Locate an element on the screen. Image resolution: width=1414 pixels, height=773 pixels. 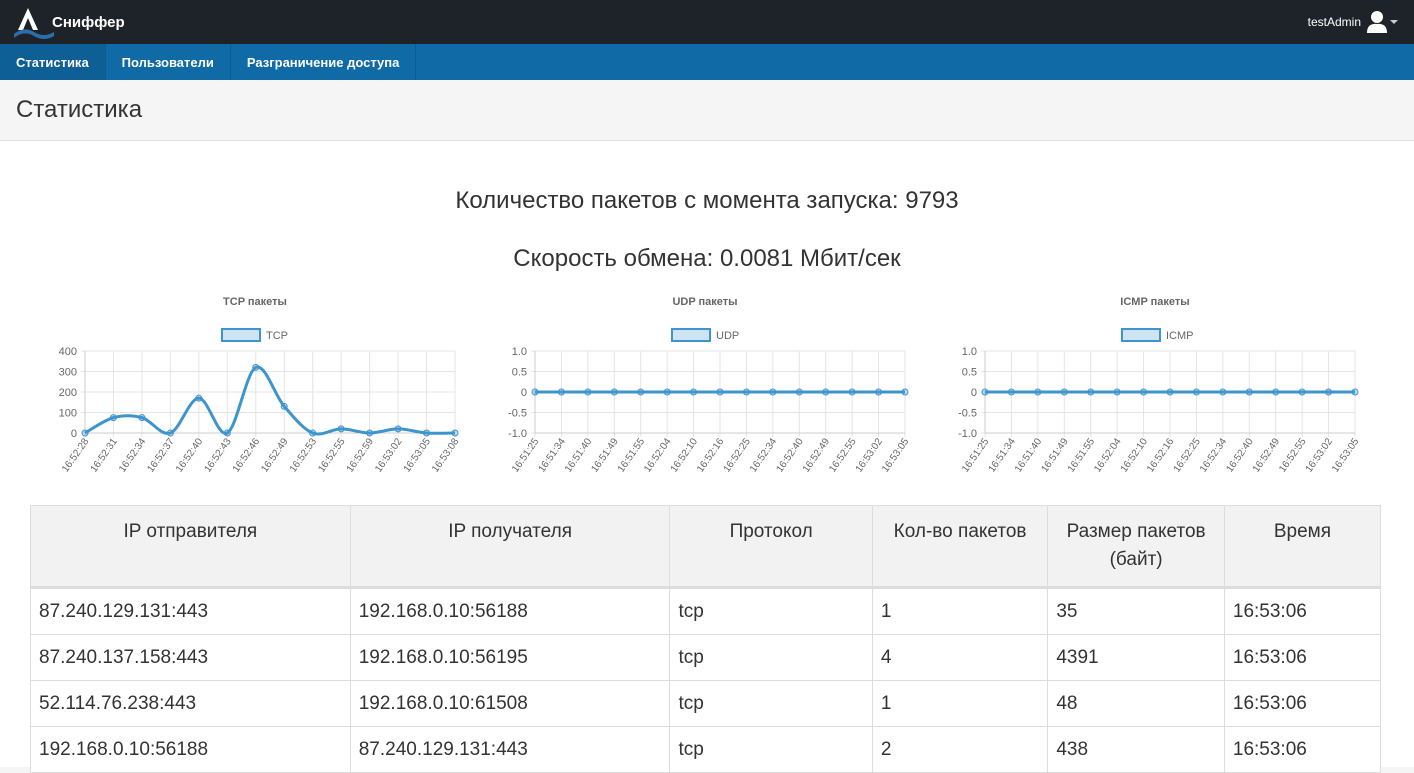
user-menu: testAdmin is located at coordinates (1353, 22).